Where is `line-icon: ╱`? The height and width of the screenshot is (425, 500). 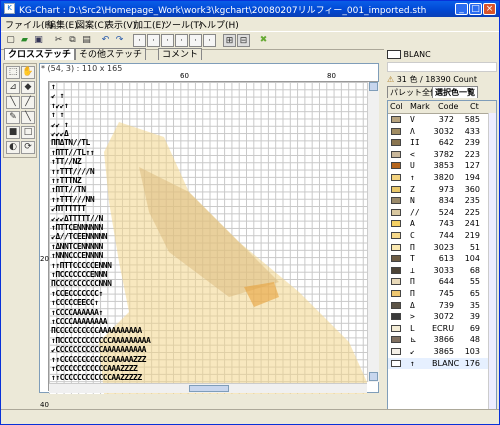
line-icon: ╱ is located at coordinates (28, 102).